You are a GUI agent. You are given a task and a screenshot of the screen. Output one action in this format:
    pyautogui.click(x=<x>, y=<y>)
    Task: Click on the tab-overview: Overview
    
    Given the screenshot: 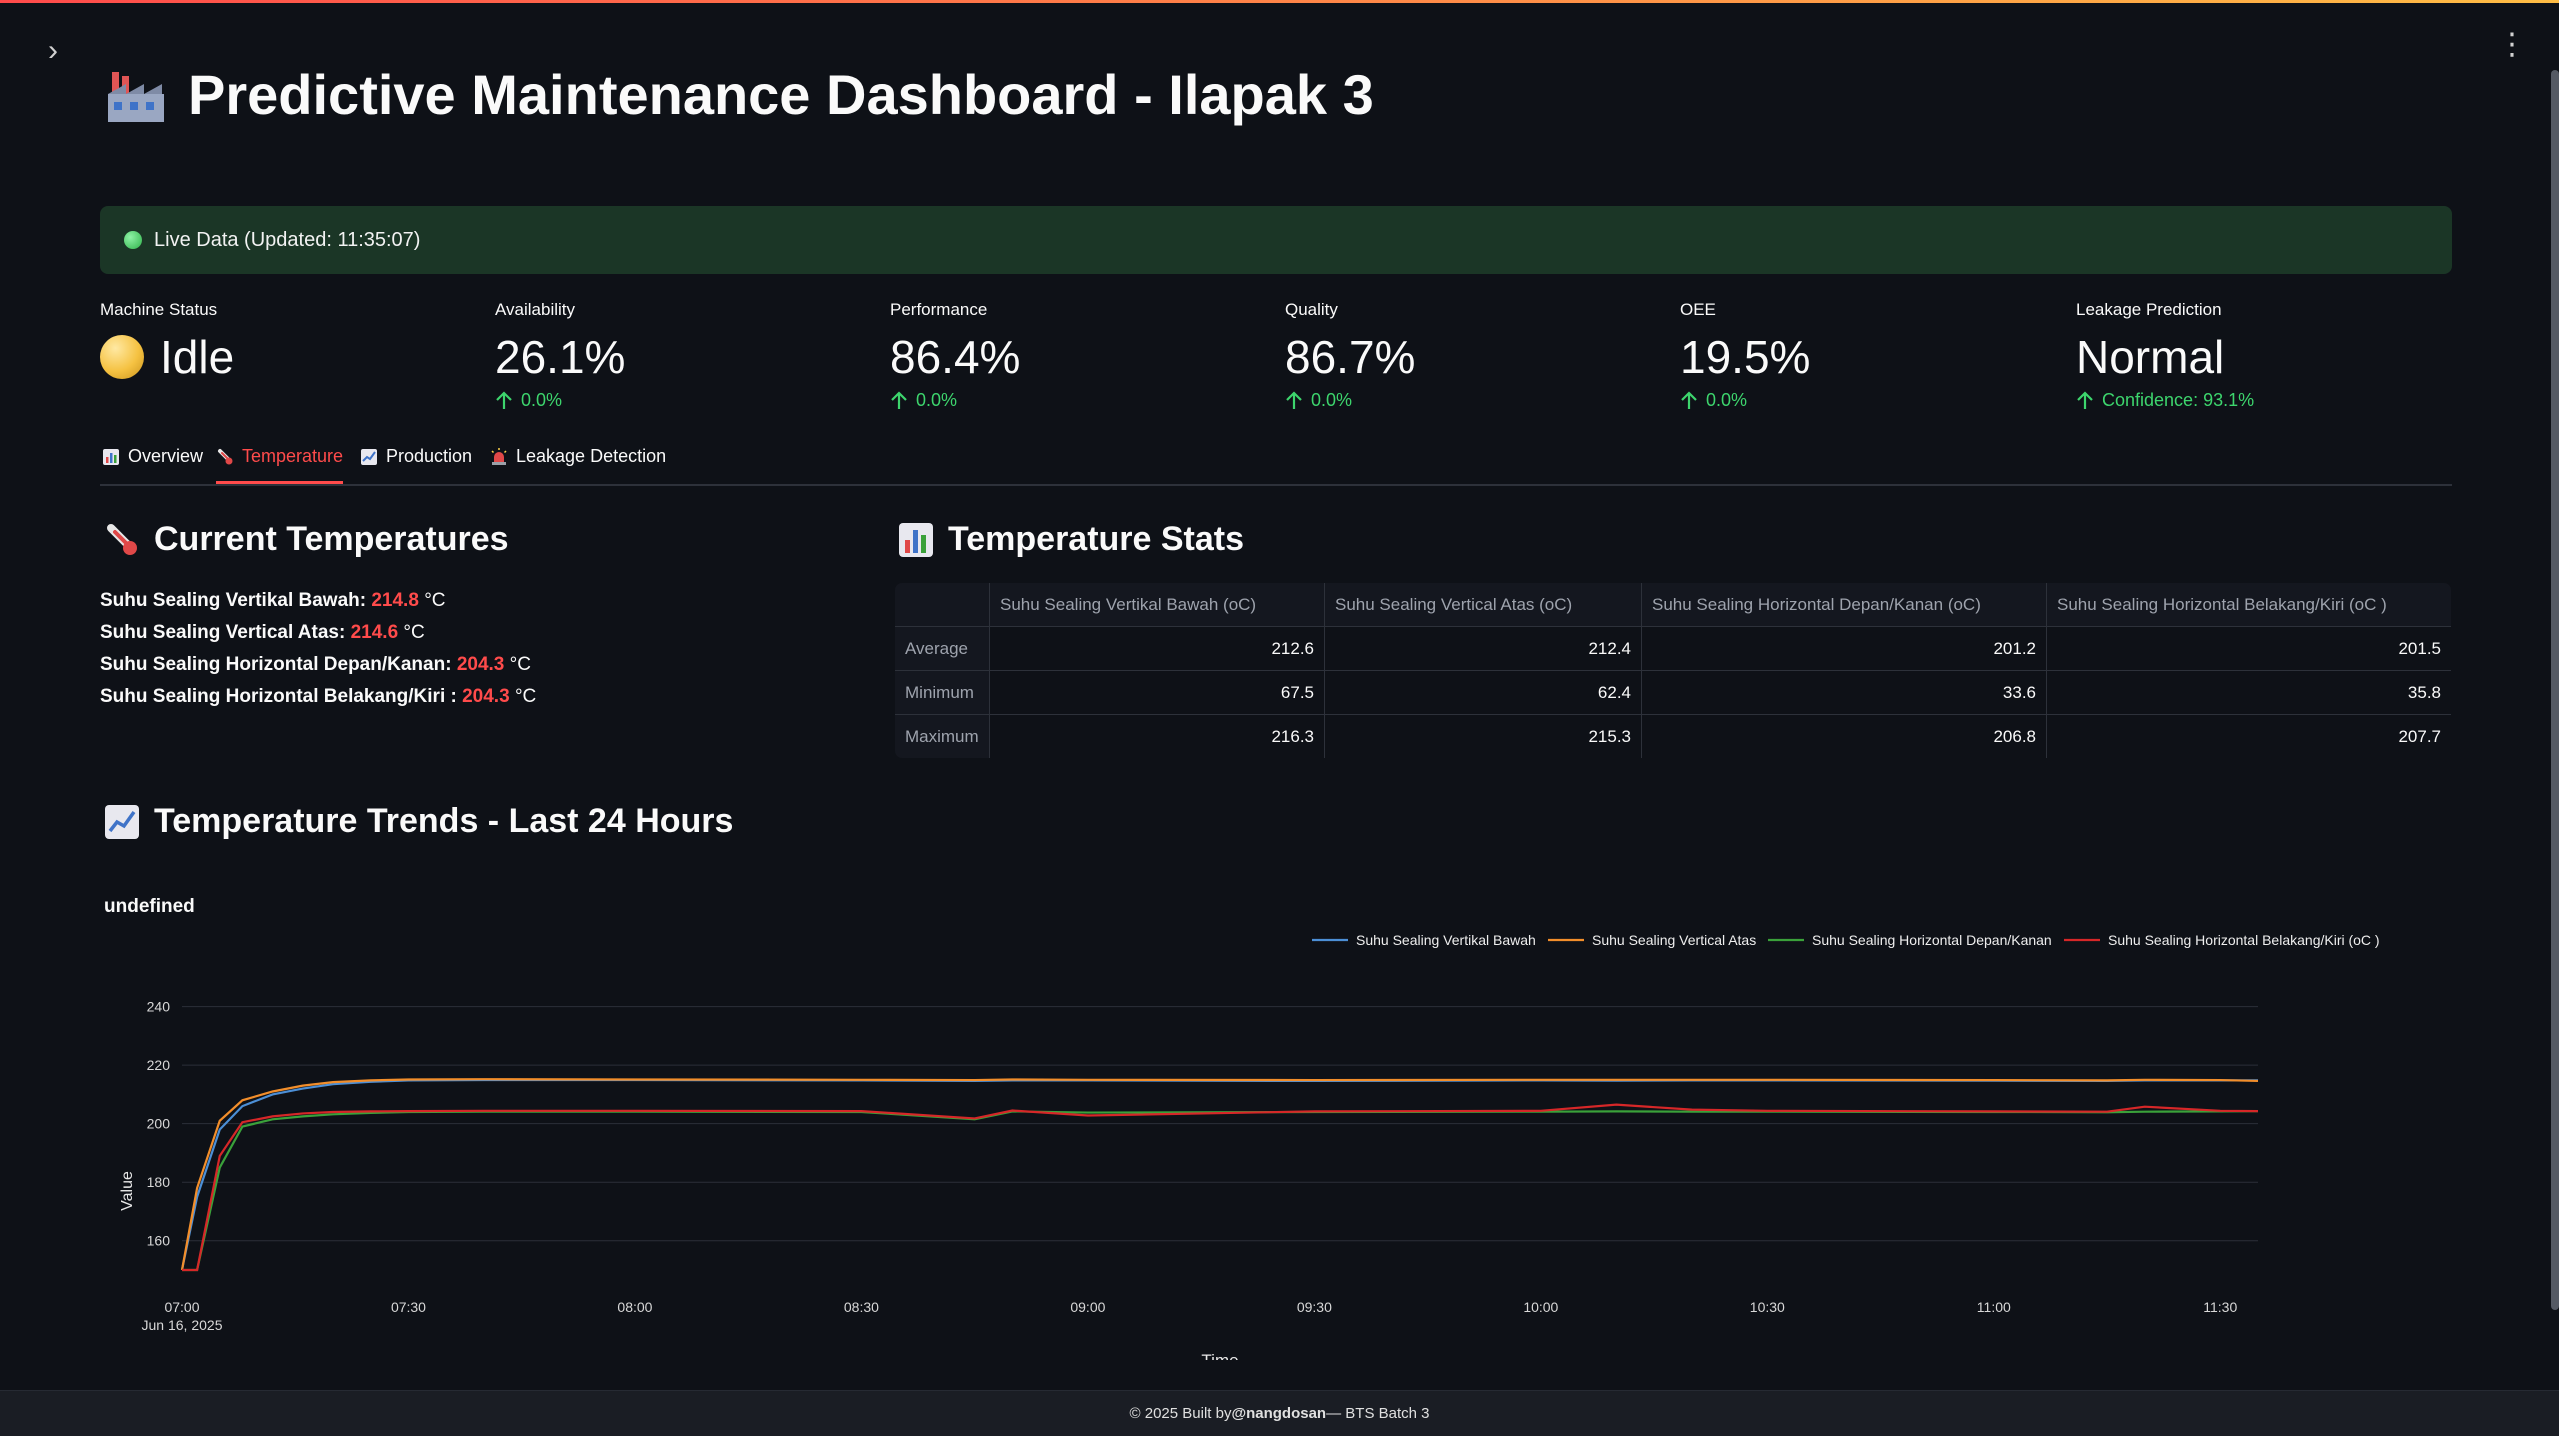 What is the action you would take?
    pyautogui.click(x=152, y=464)
    